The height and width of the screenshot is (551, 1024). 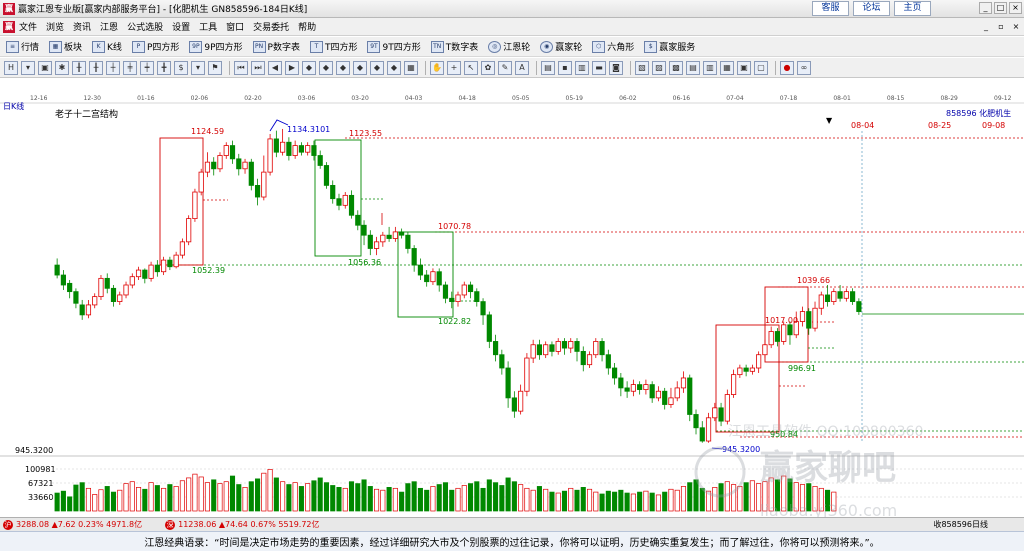 I want to click on close-icon: ×, so click(x=1015, y=8).